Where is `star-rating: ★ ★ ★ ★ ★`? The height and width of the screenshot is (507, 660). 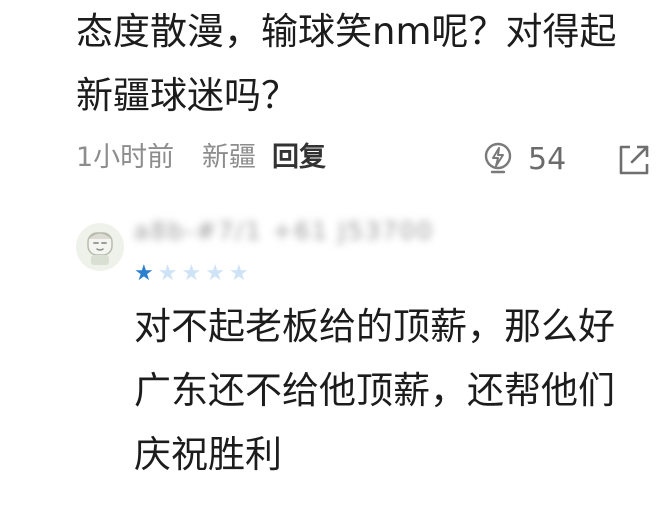
star-rating: ★ ★ ★ ★ ★ is located at coordinates (191, 274).